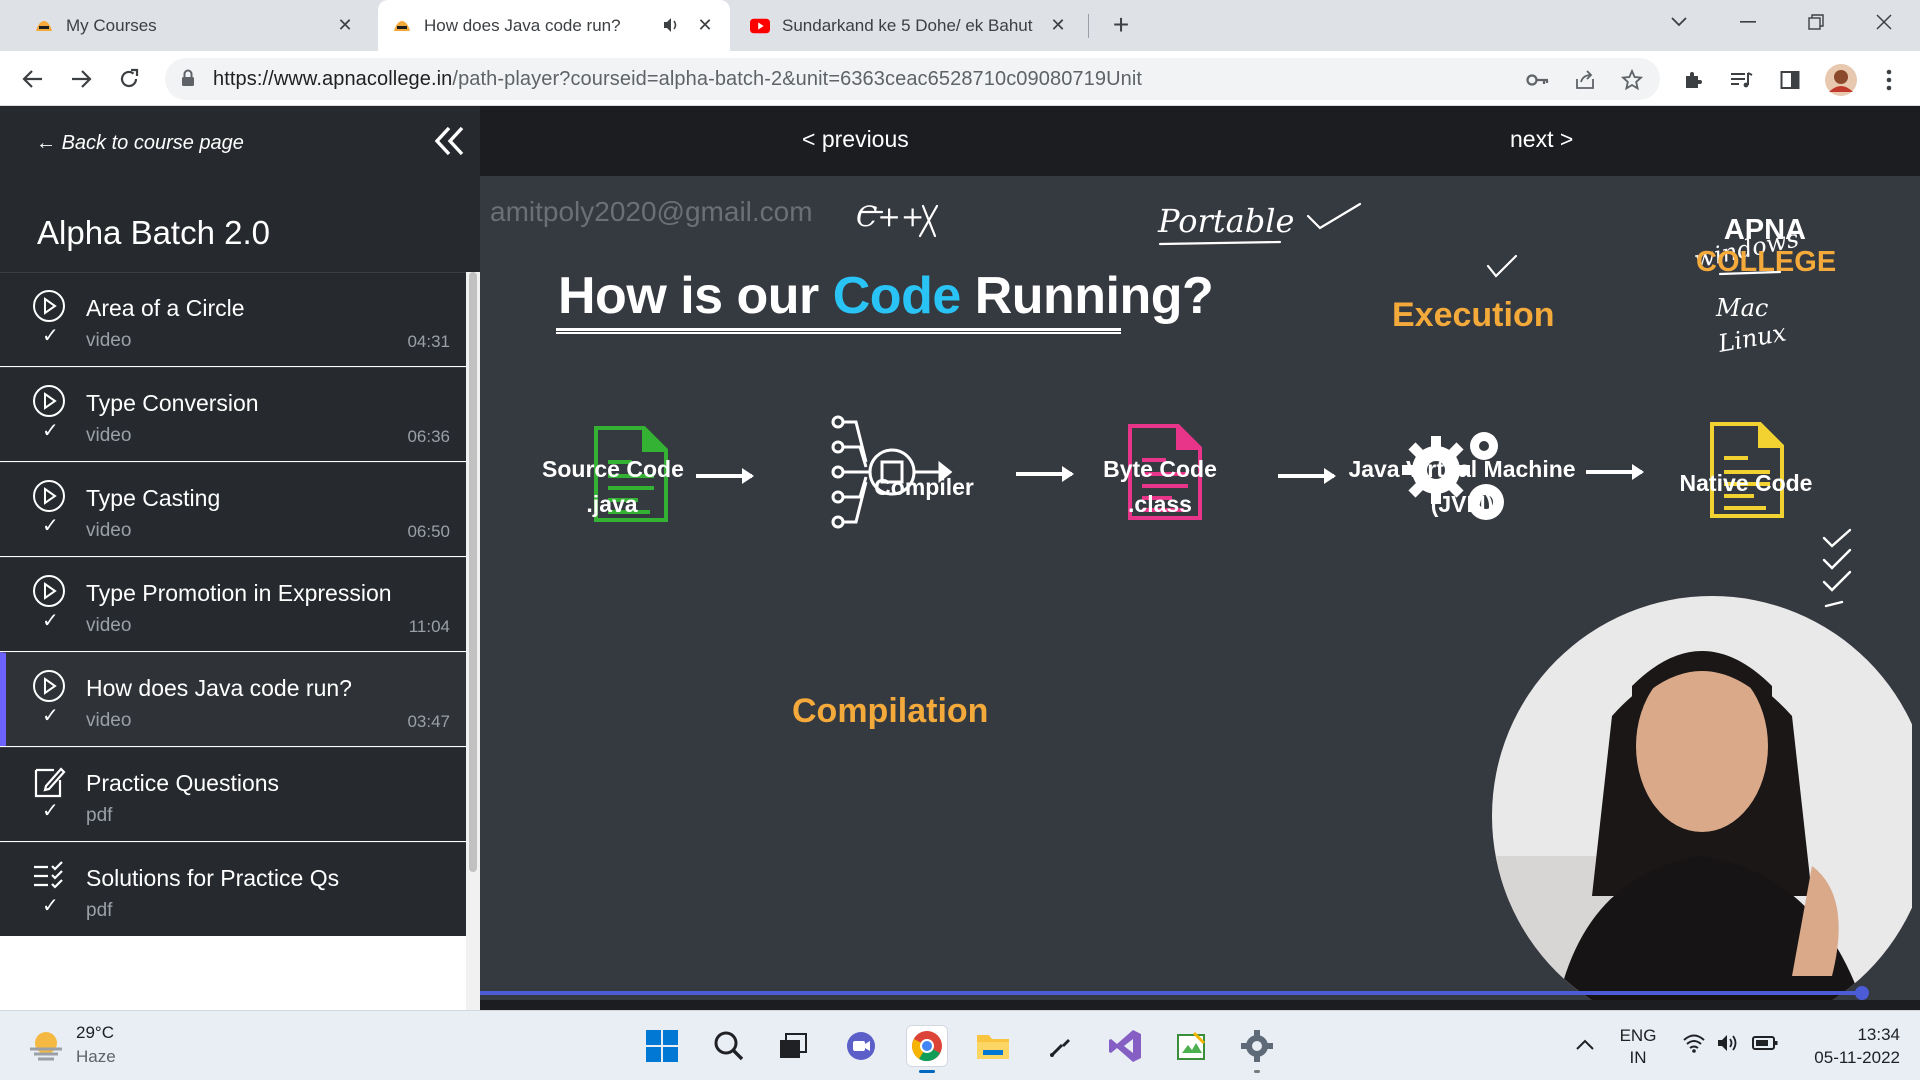 The image size is (1920, 1080). Describe the element at coordinates (233, 509) in the screenshot. I see `lesson-item: ✓ Type Casting video 06:50` at that location.